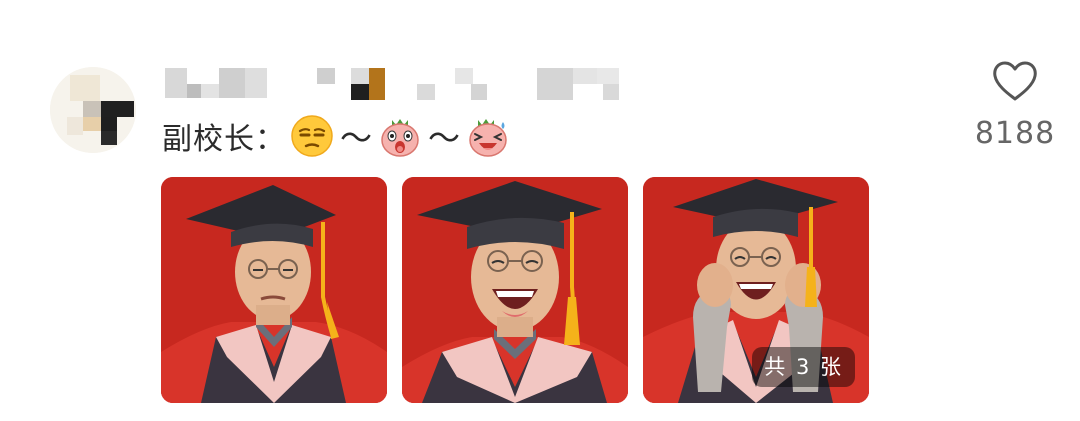  What do you see at coordinates (756, 290) in the screenshot?
I see `image-thumbnail-3: 共 3 张` at bounding box center [756, 290].